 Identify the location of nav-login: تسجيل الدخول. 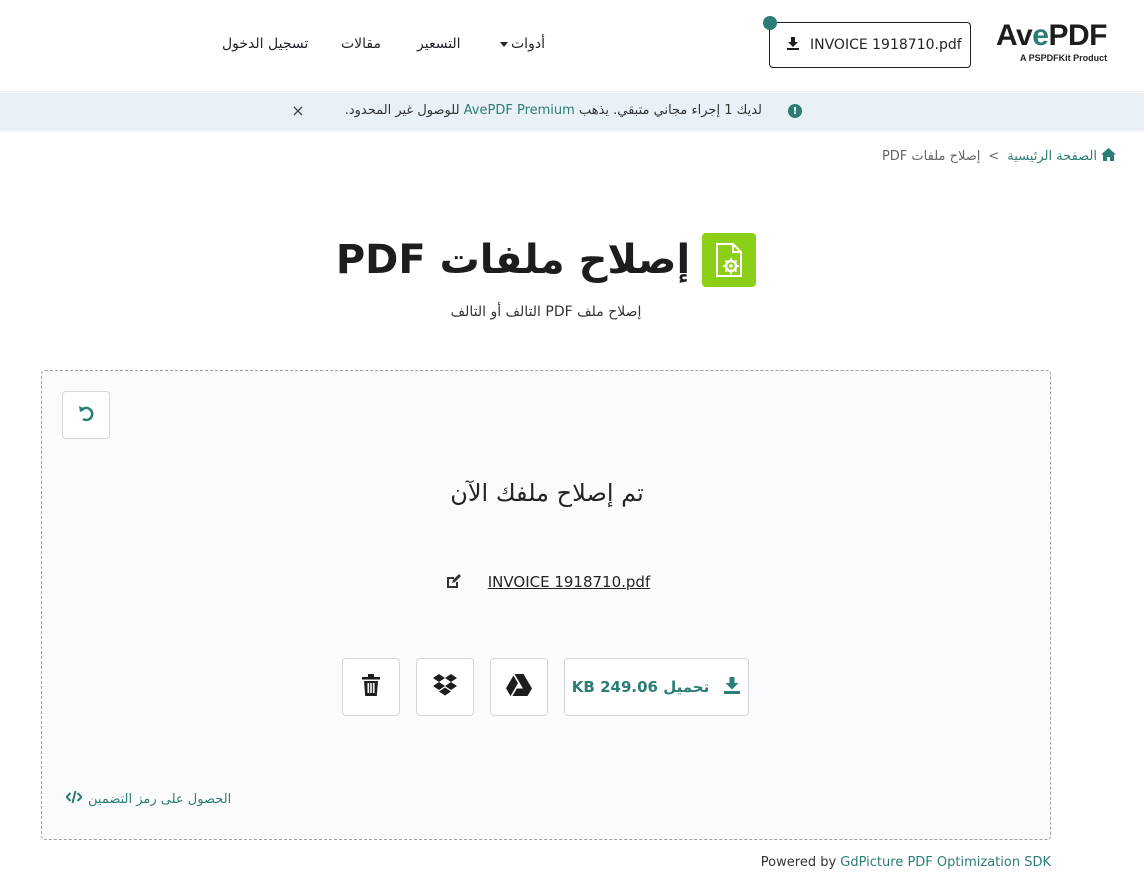
(265, 44).